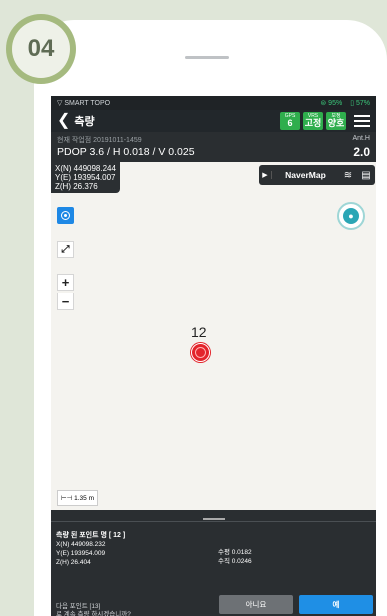  I want to click on status-battery-receiver: ⊜ 95%, so click(331, 103).